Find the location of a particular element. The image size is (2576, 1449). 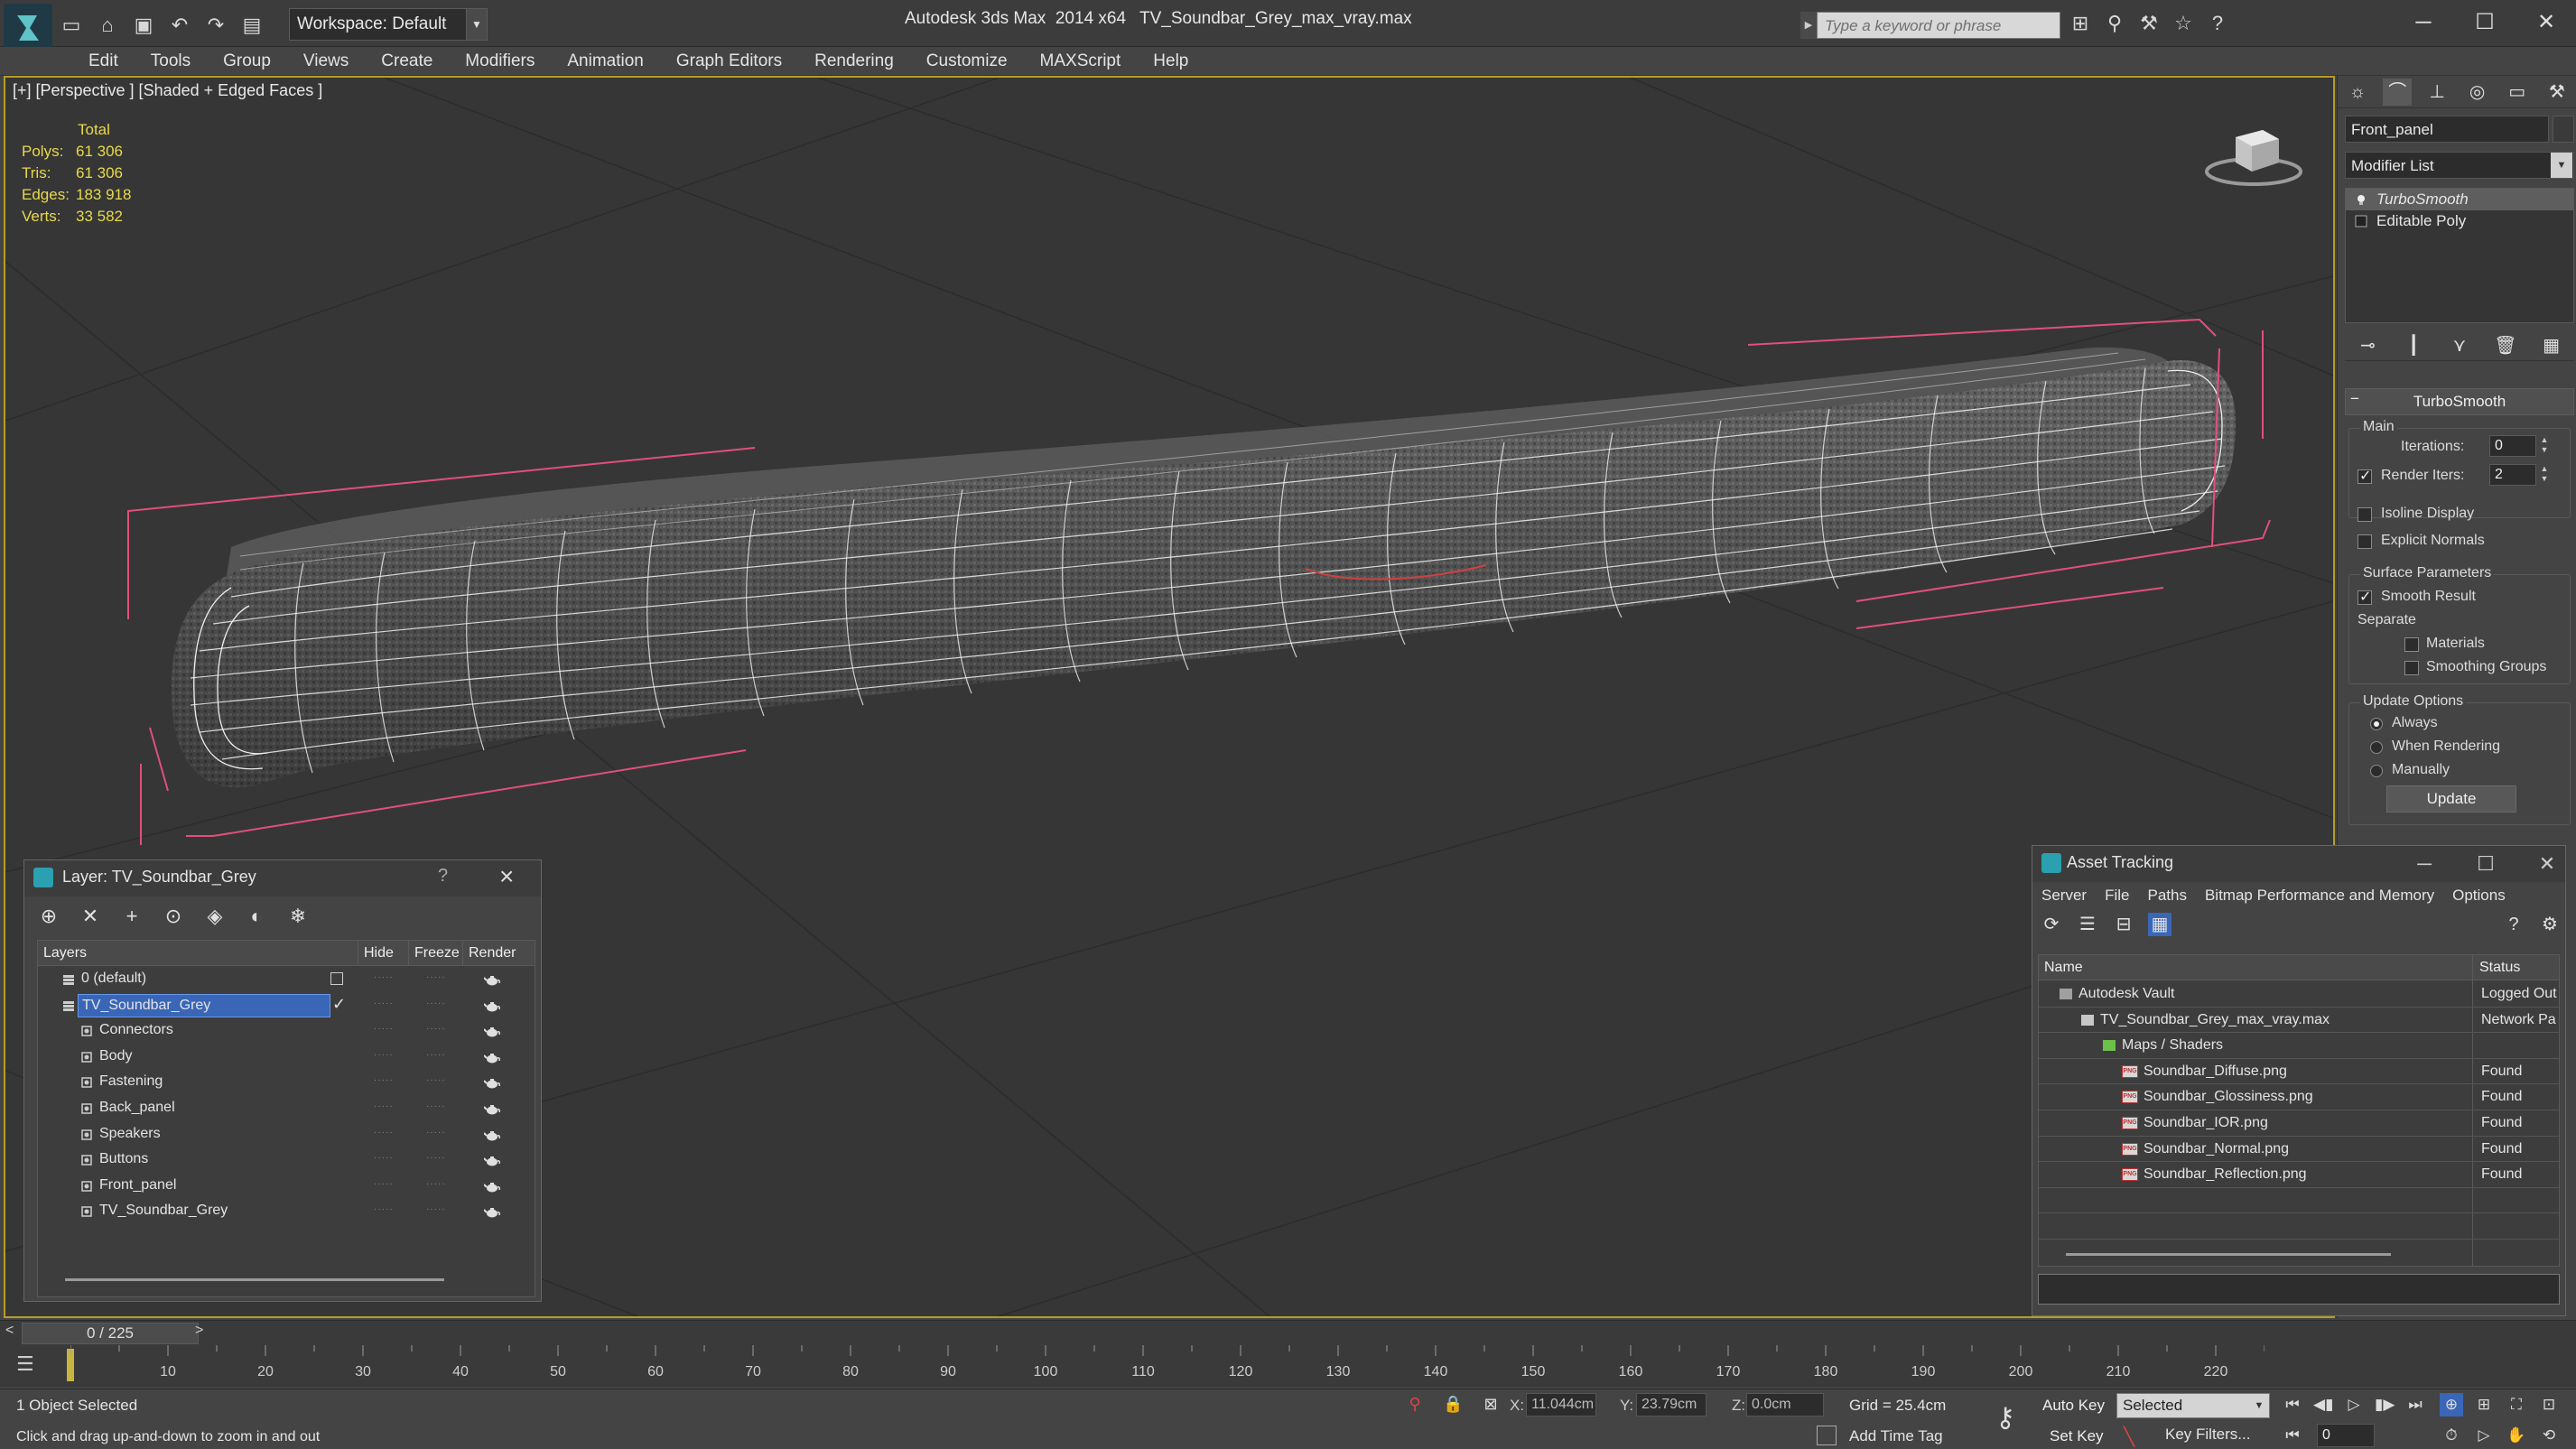

y-coordinate-field: 23.79cm is located at coordinates (1671, 1404).